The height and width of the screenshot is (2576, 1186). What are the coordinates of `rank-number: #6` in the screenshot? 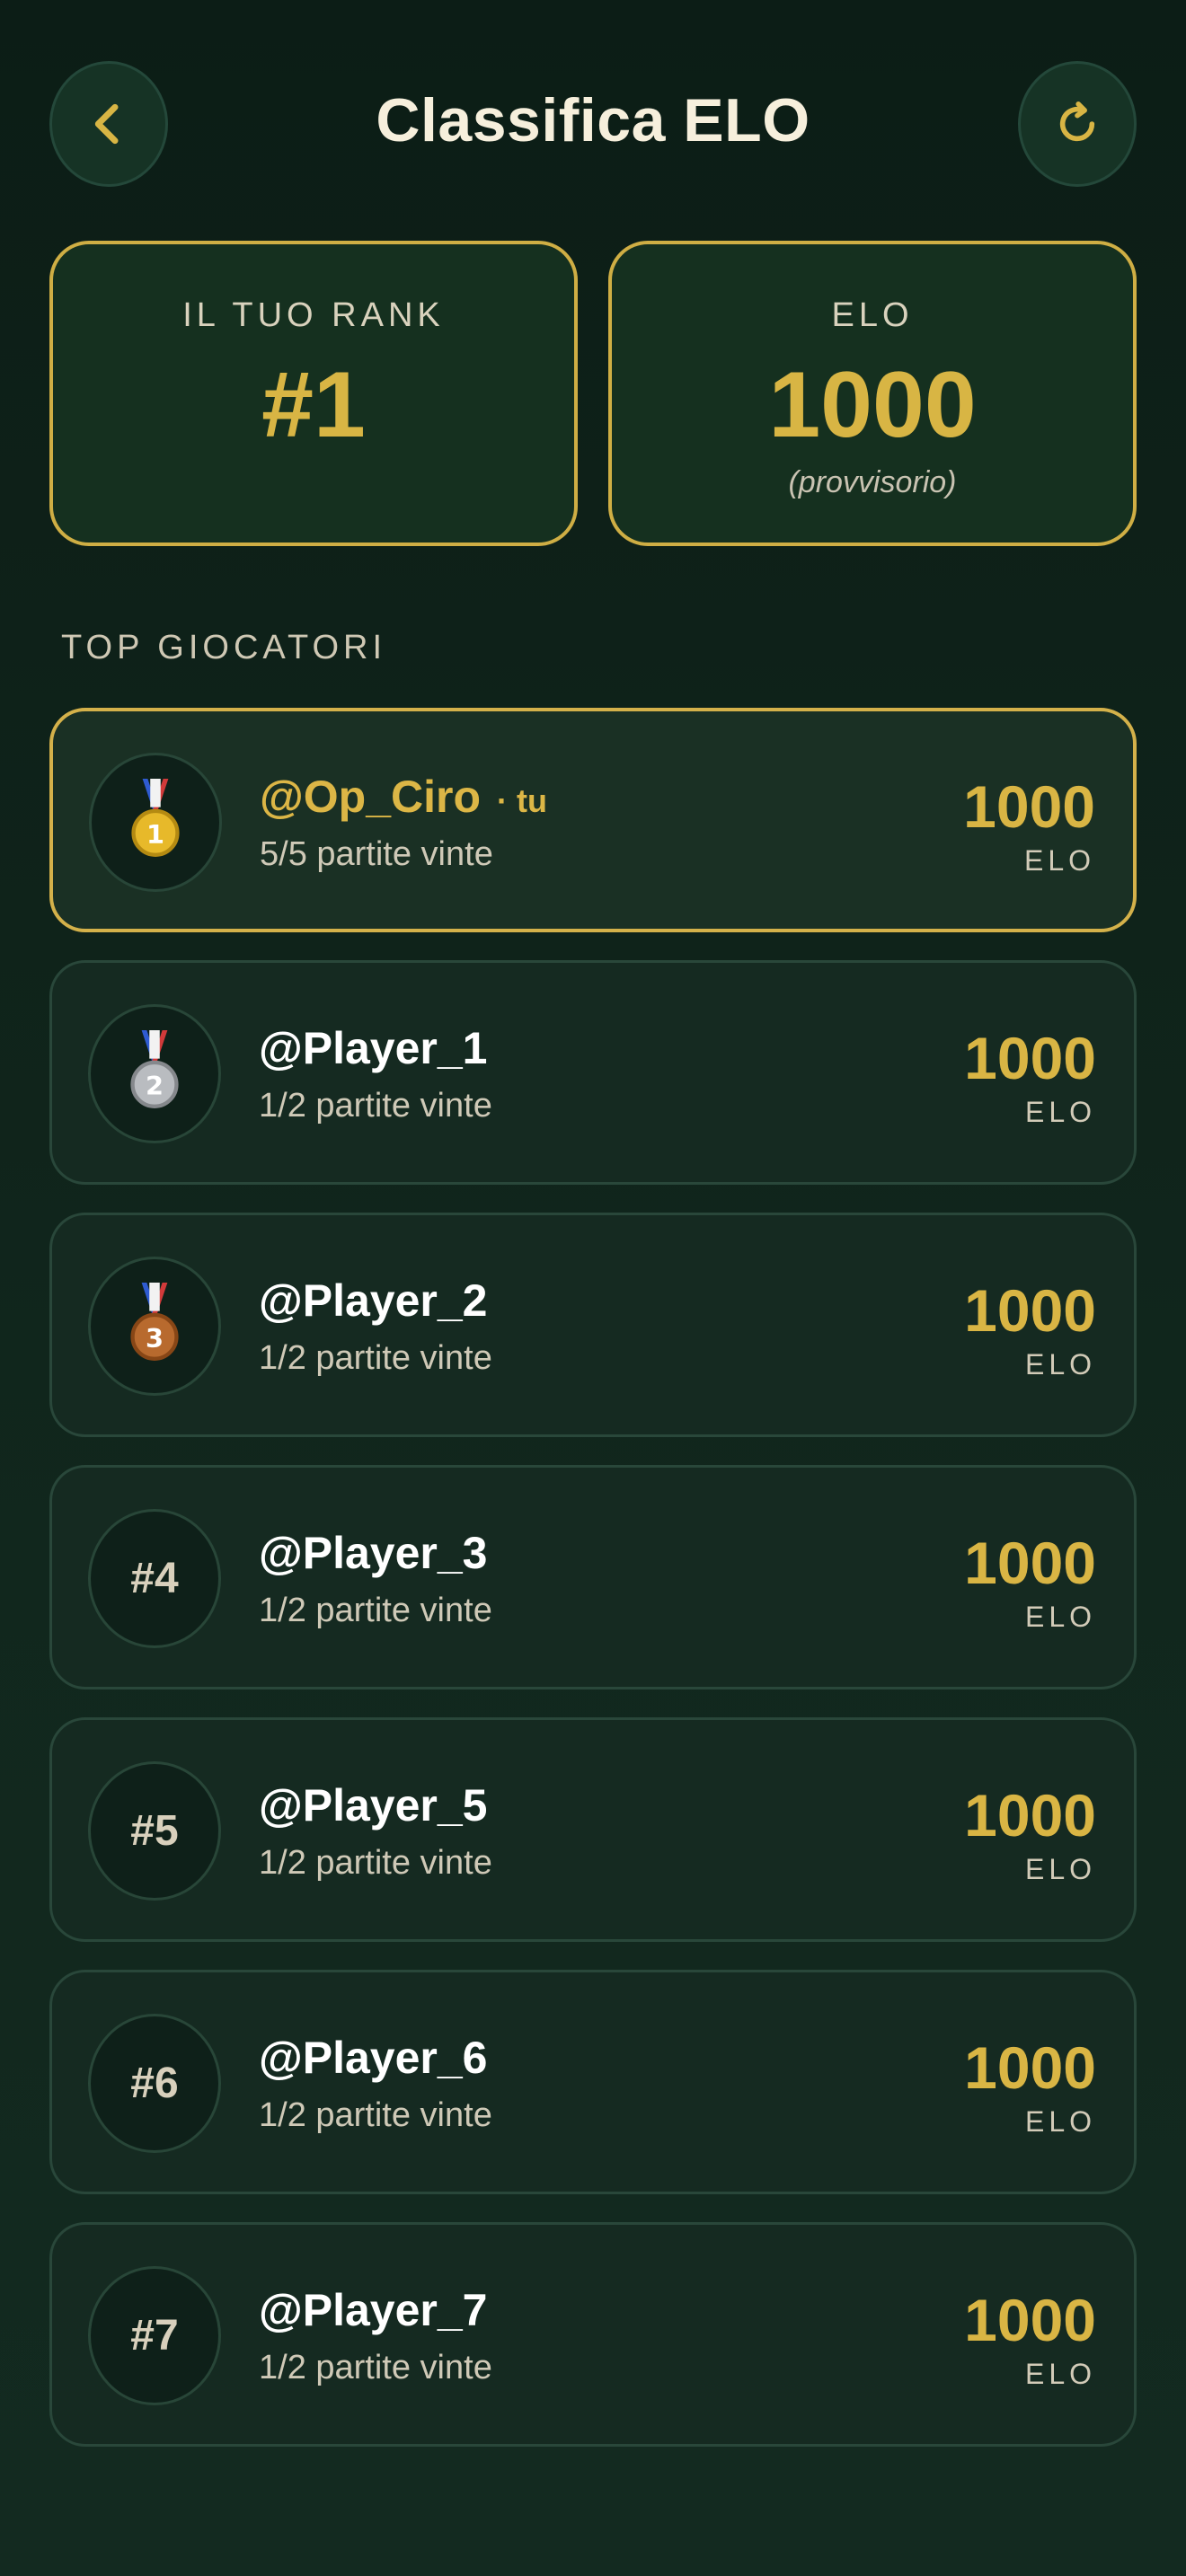 It's located at (154, 2083).